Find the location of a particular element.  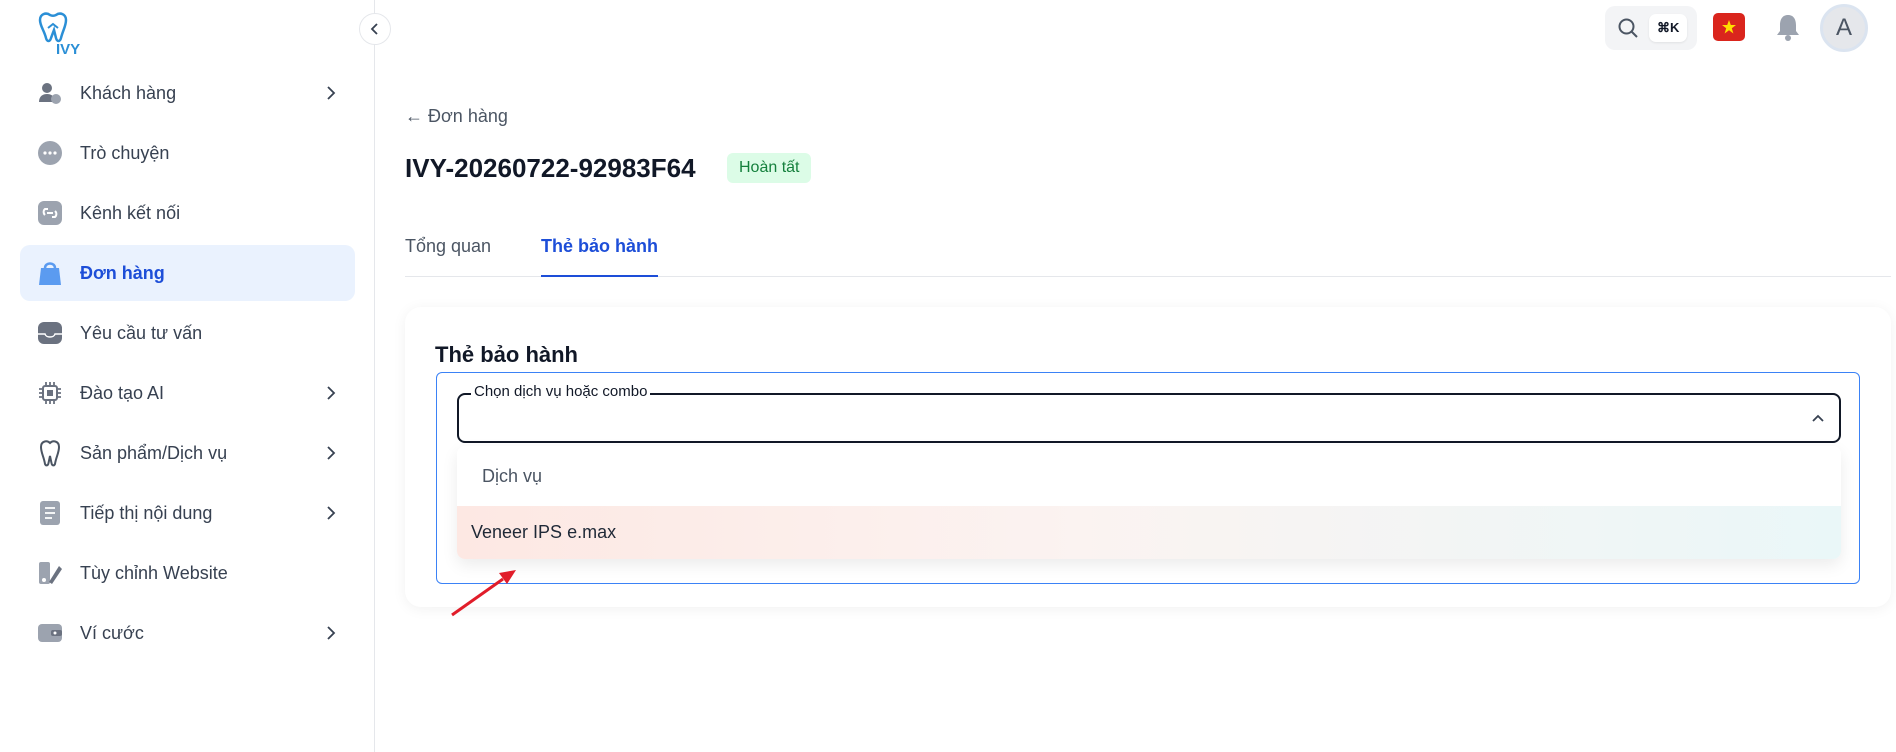

search-shortcut-badge: ⌘K is located at coordinates (1668, 28).